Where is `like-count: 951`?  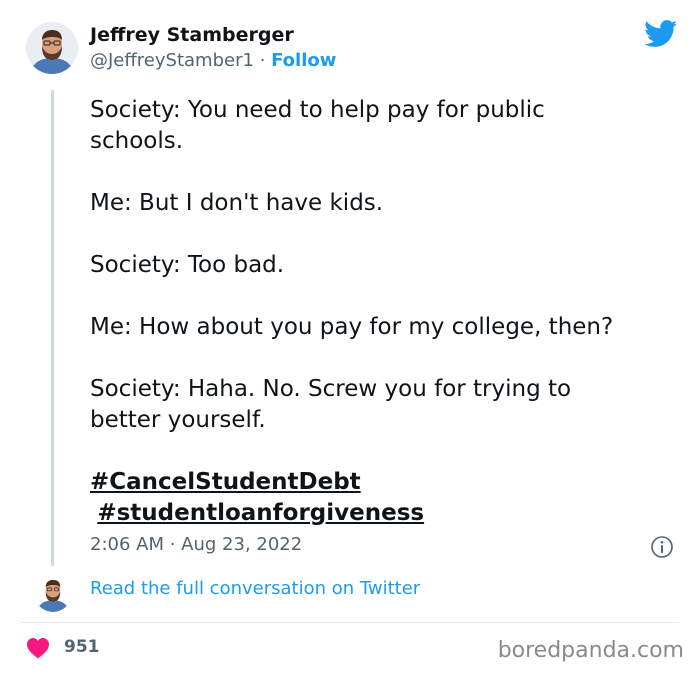 like-count: 951 is located at coordinates (82, 647).